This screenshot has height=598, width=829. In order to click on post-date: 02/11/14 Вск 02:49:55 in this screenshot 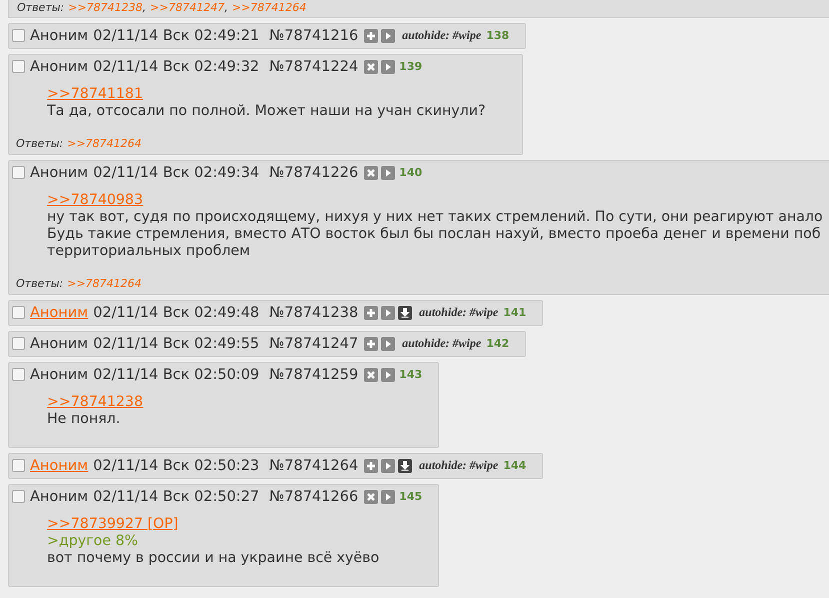, I will do `click(176, 344)`.